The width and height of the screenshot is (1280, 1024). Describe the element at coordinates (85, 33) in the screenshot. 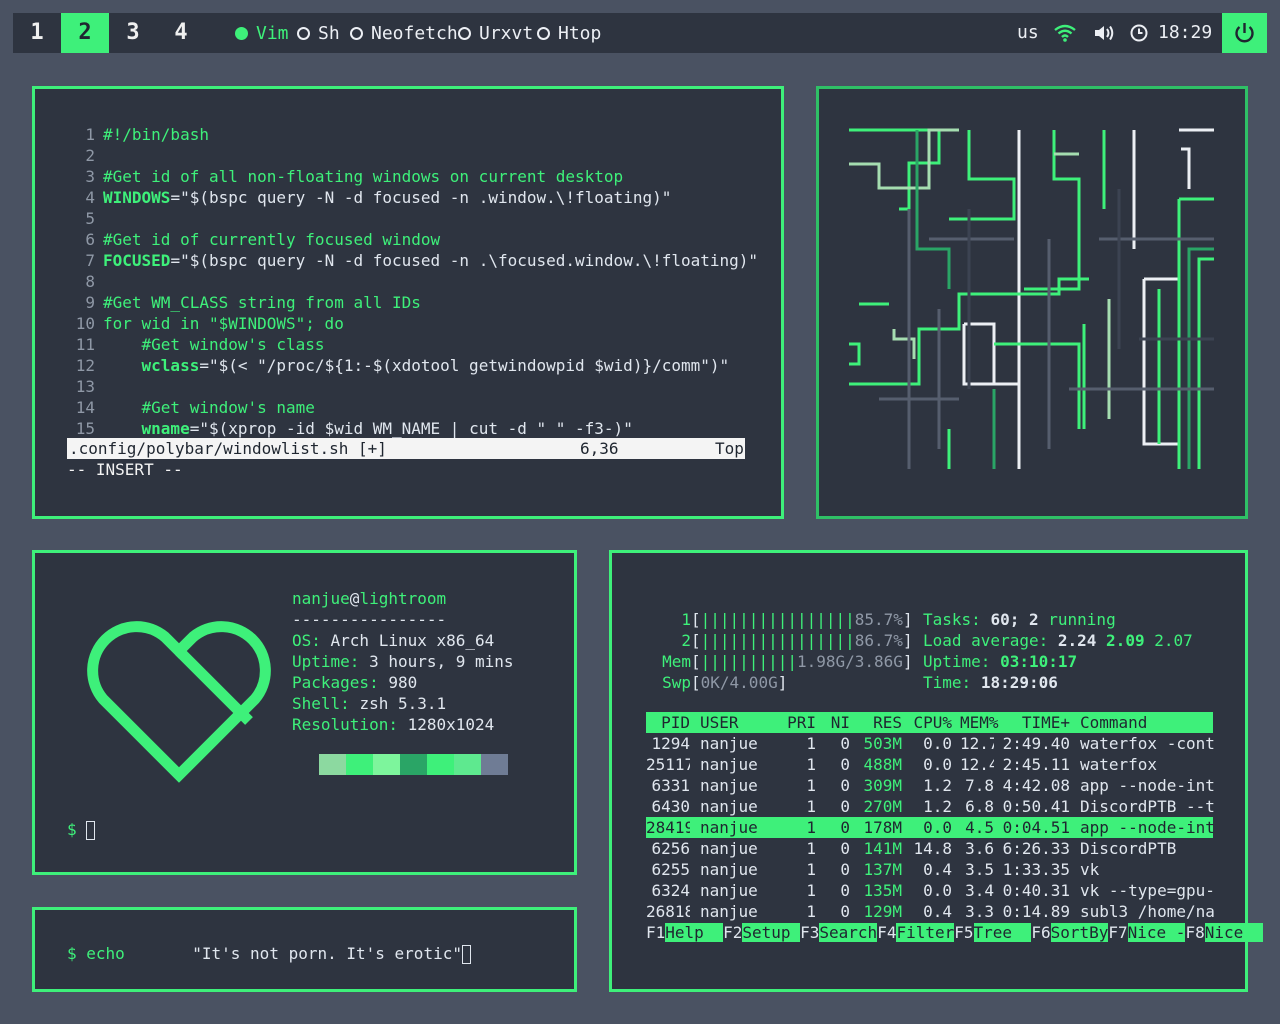

I see `workspace-2: 2` at that location.